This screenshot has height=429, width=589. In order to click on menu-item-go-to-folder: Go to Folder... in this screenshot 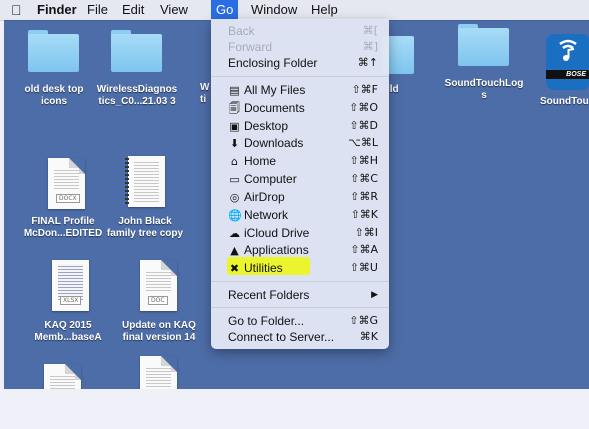, I will do `click(266, 321)`.